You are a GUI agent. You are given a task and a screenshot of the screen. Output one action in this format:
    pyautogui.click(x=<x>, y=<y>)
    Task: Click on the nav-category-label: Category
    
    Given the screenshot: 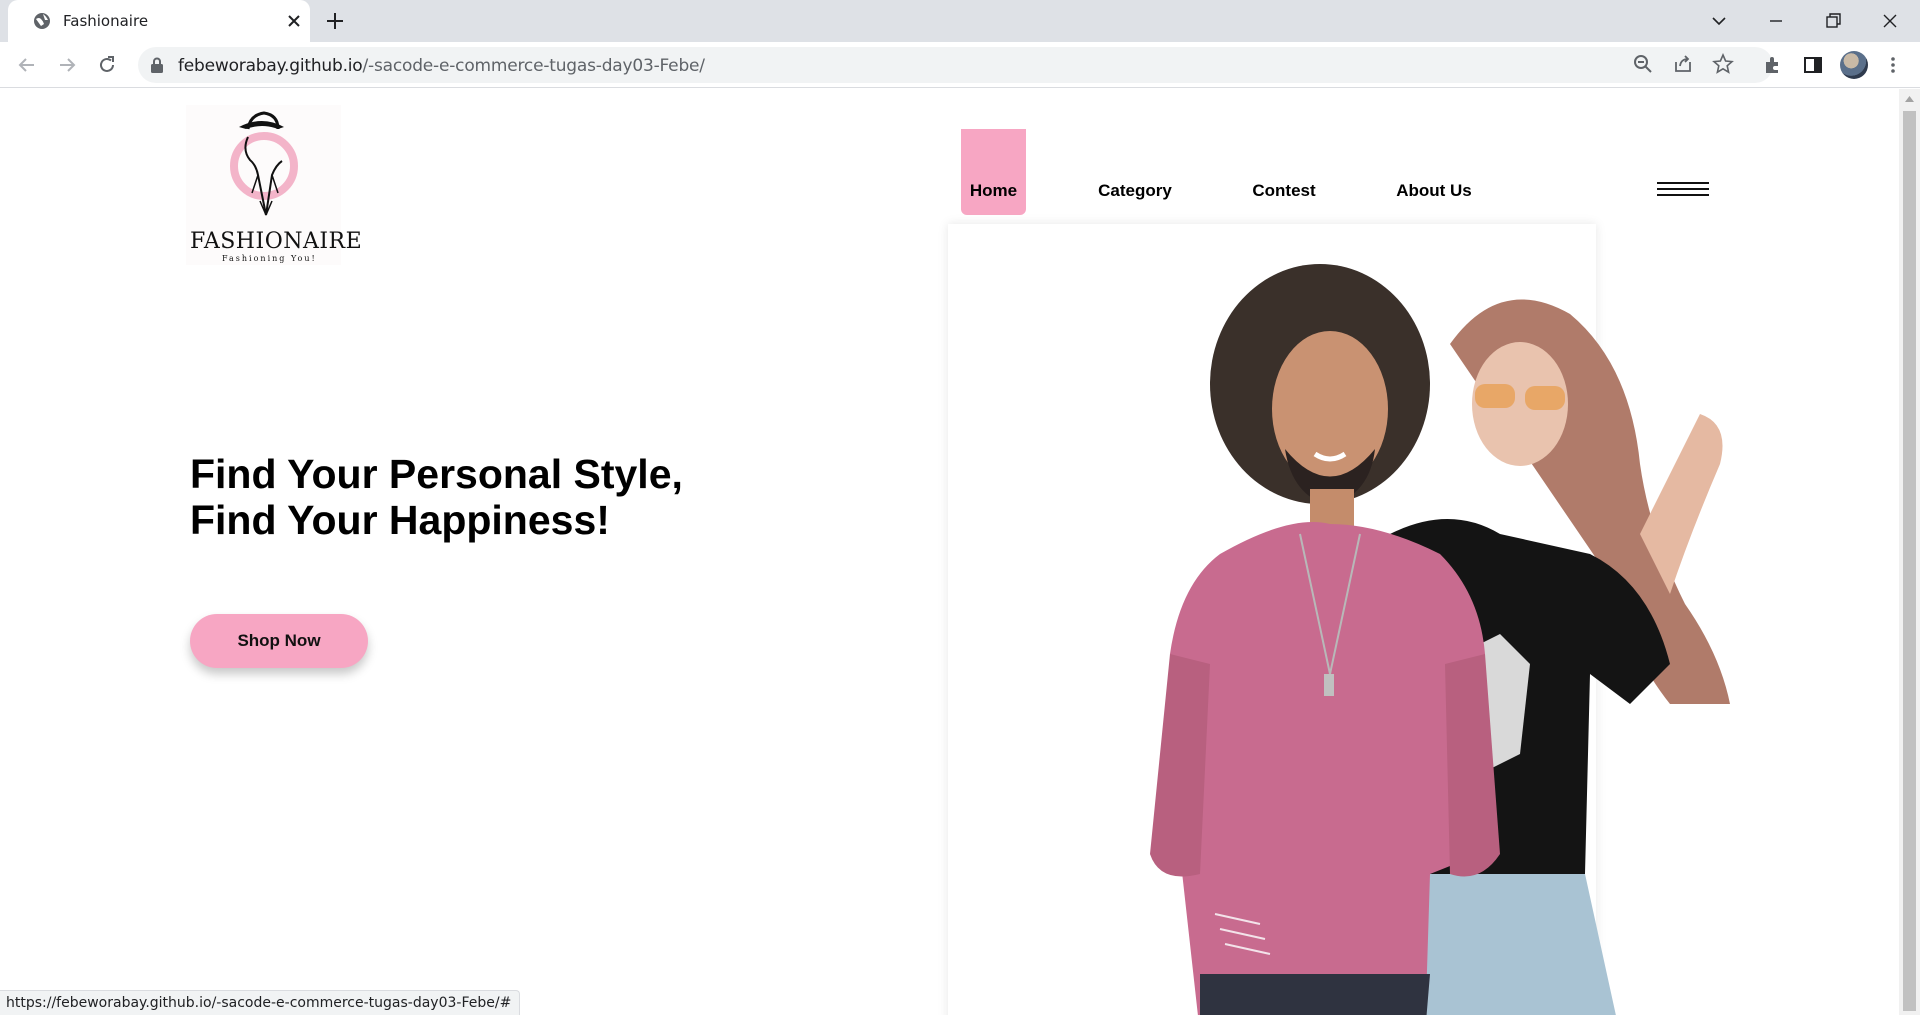 What is the action you would take?
    pyautogui.click(x=1135, y=190)
    